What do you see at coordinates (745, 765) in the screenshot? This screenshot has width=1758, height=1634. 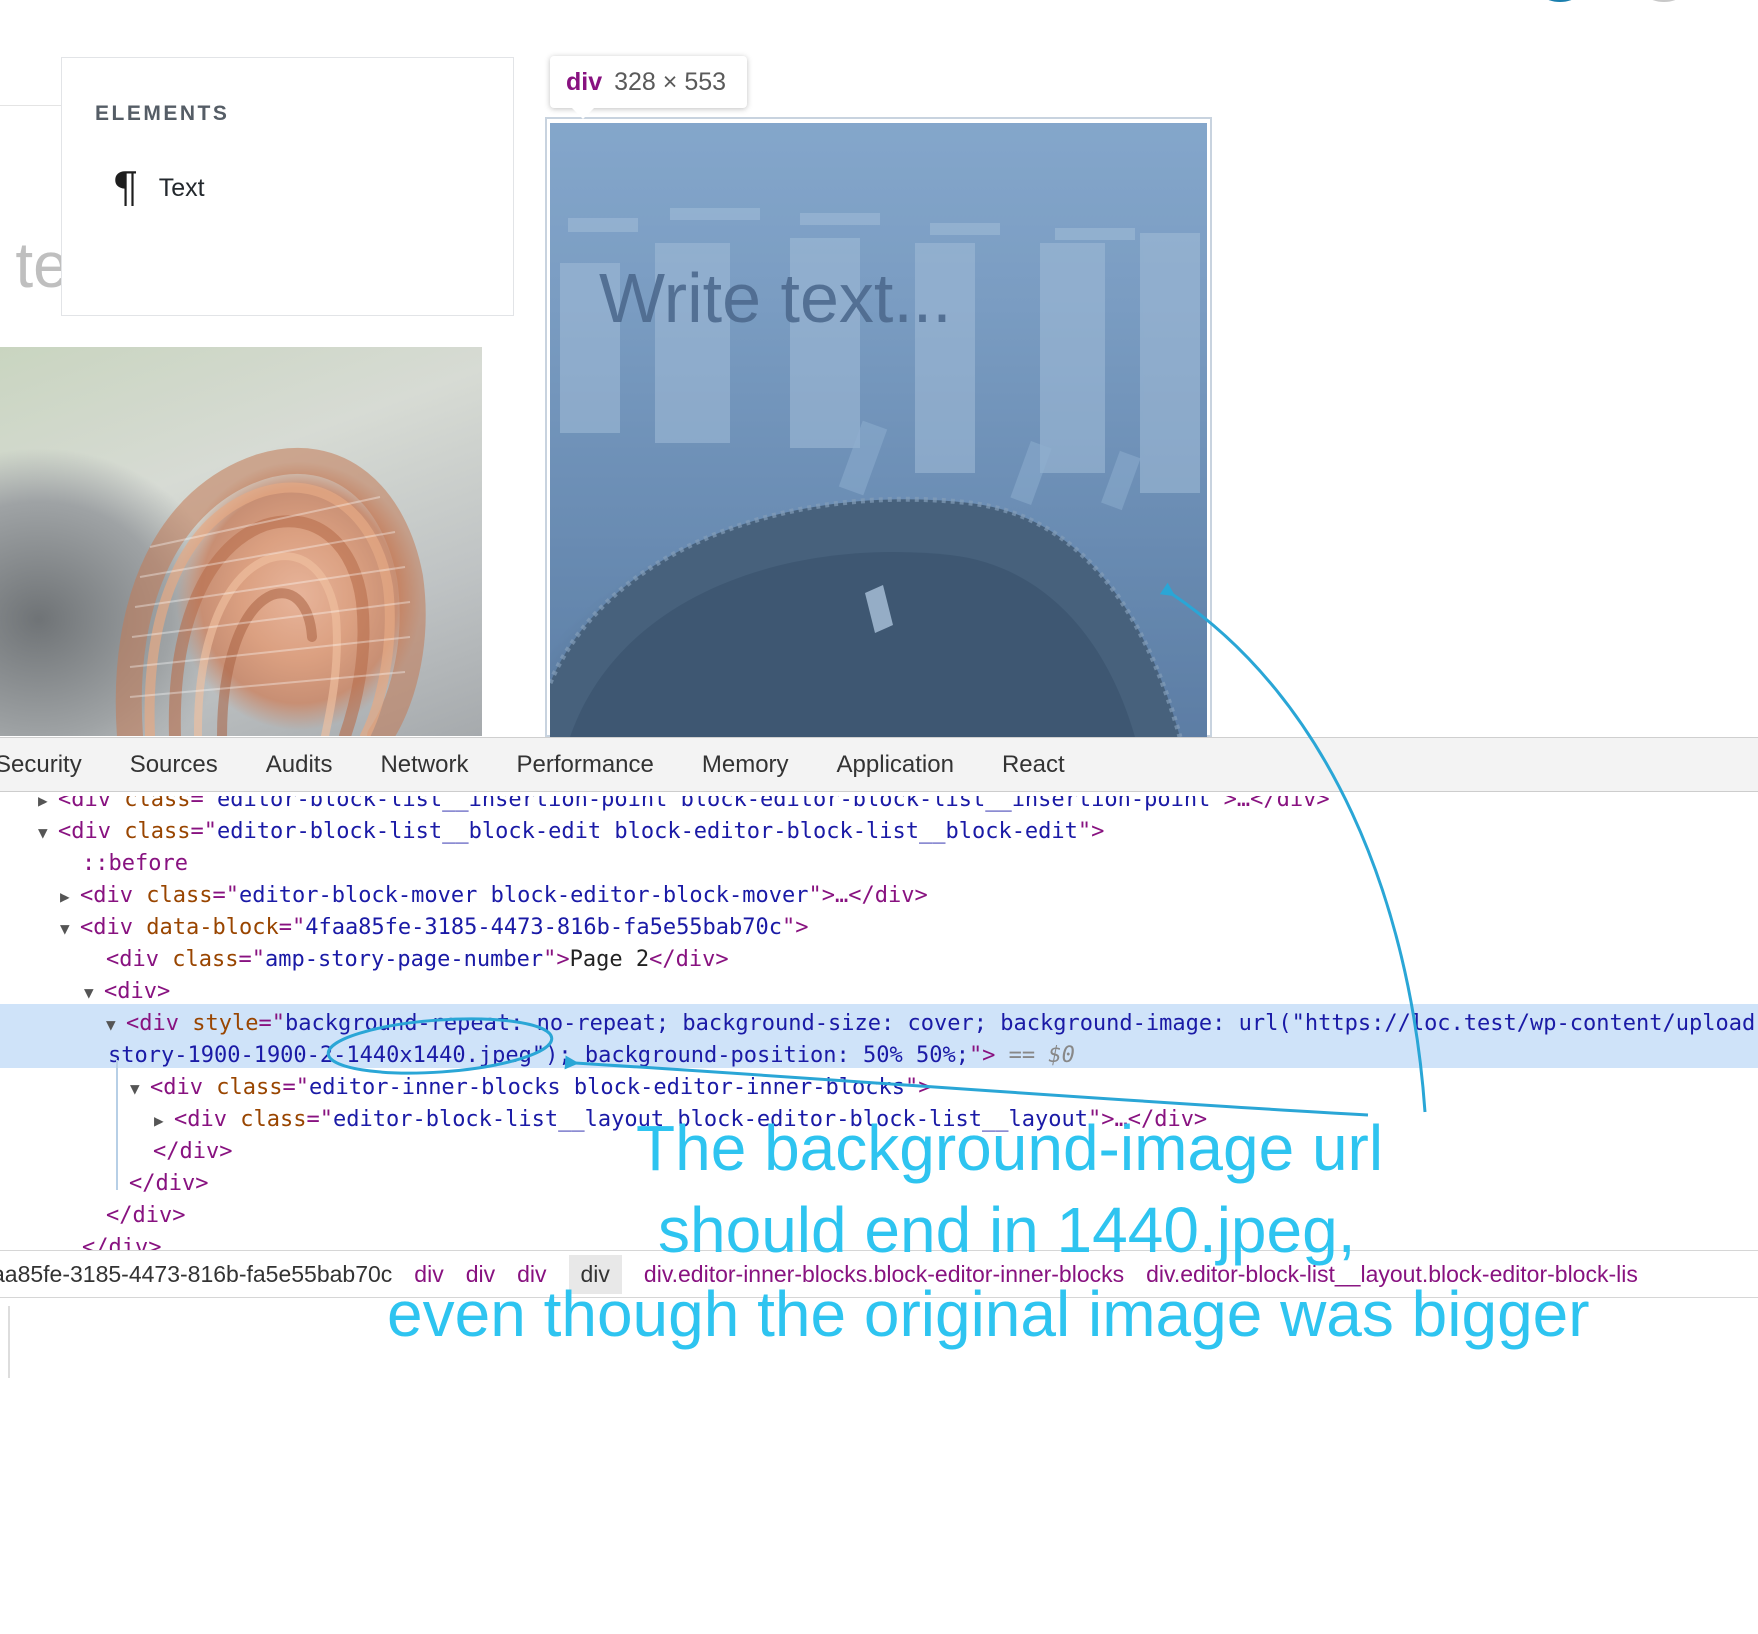 I see `tab-memory: Memory` at bounding box center [745, 765].